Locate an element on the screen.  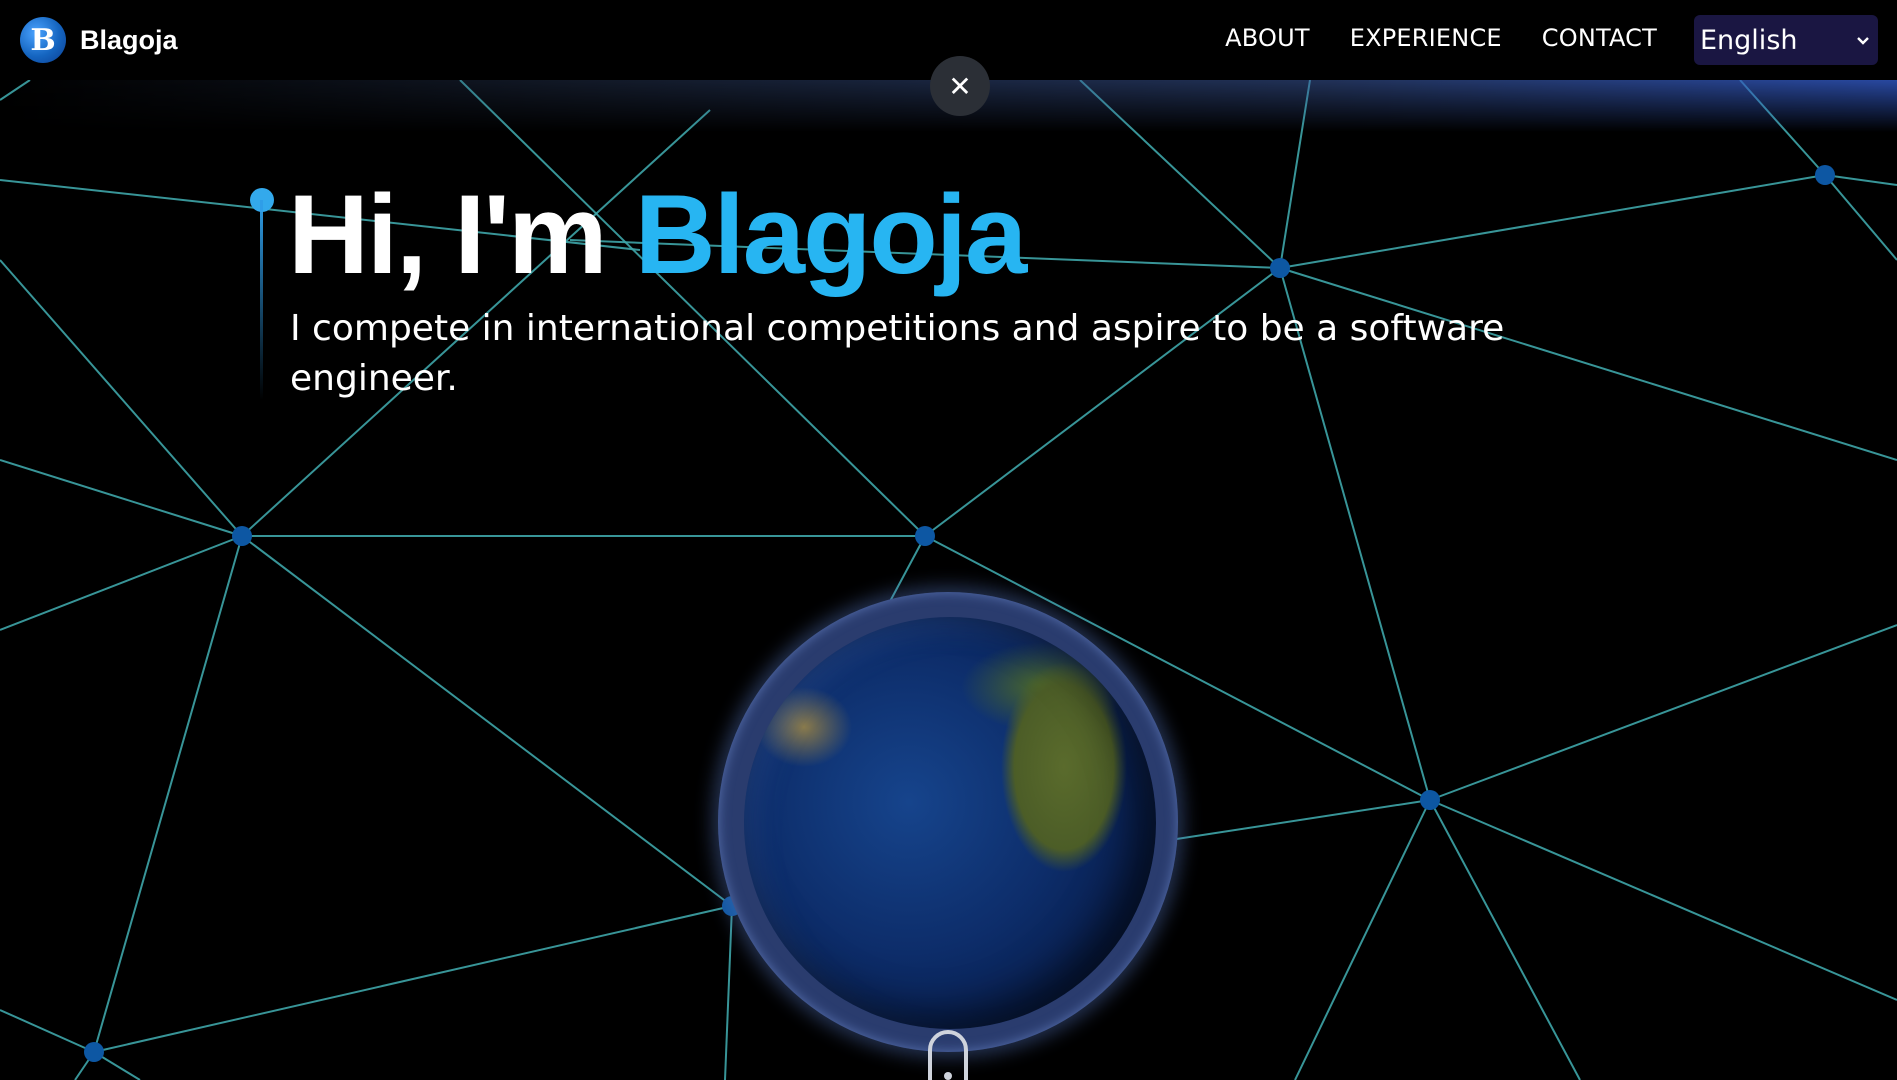
close-icon: ✕ is located at coordinates (960, 86).